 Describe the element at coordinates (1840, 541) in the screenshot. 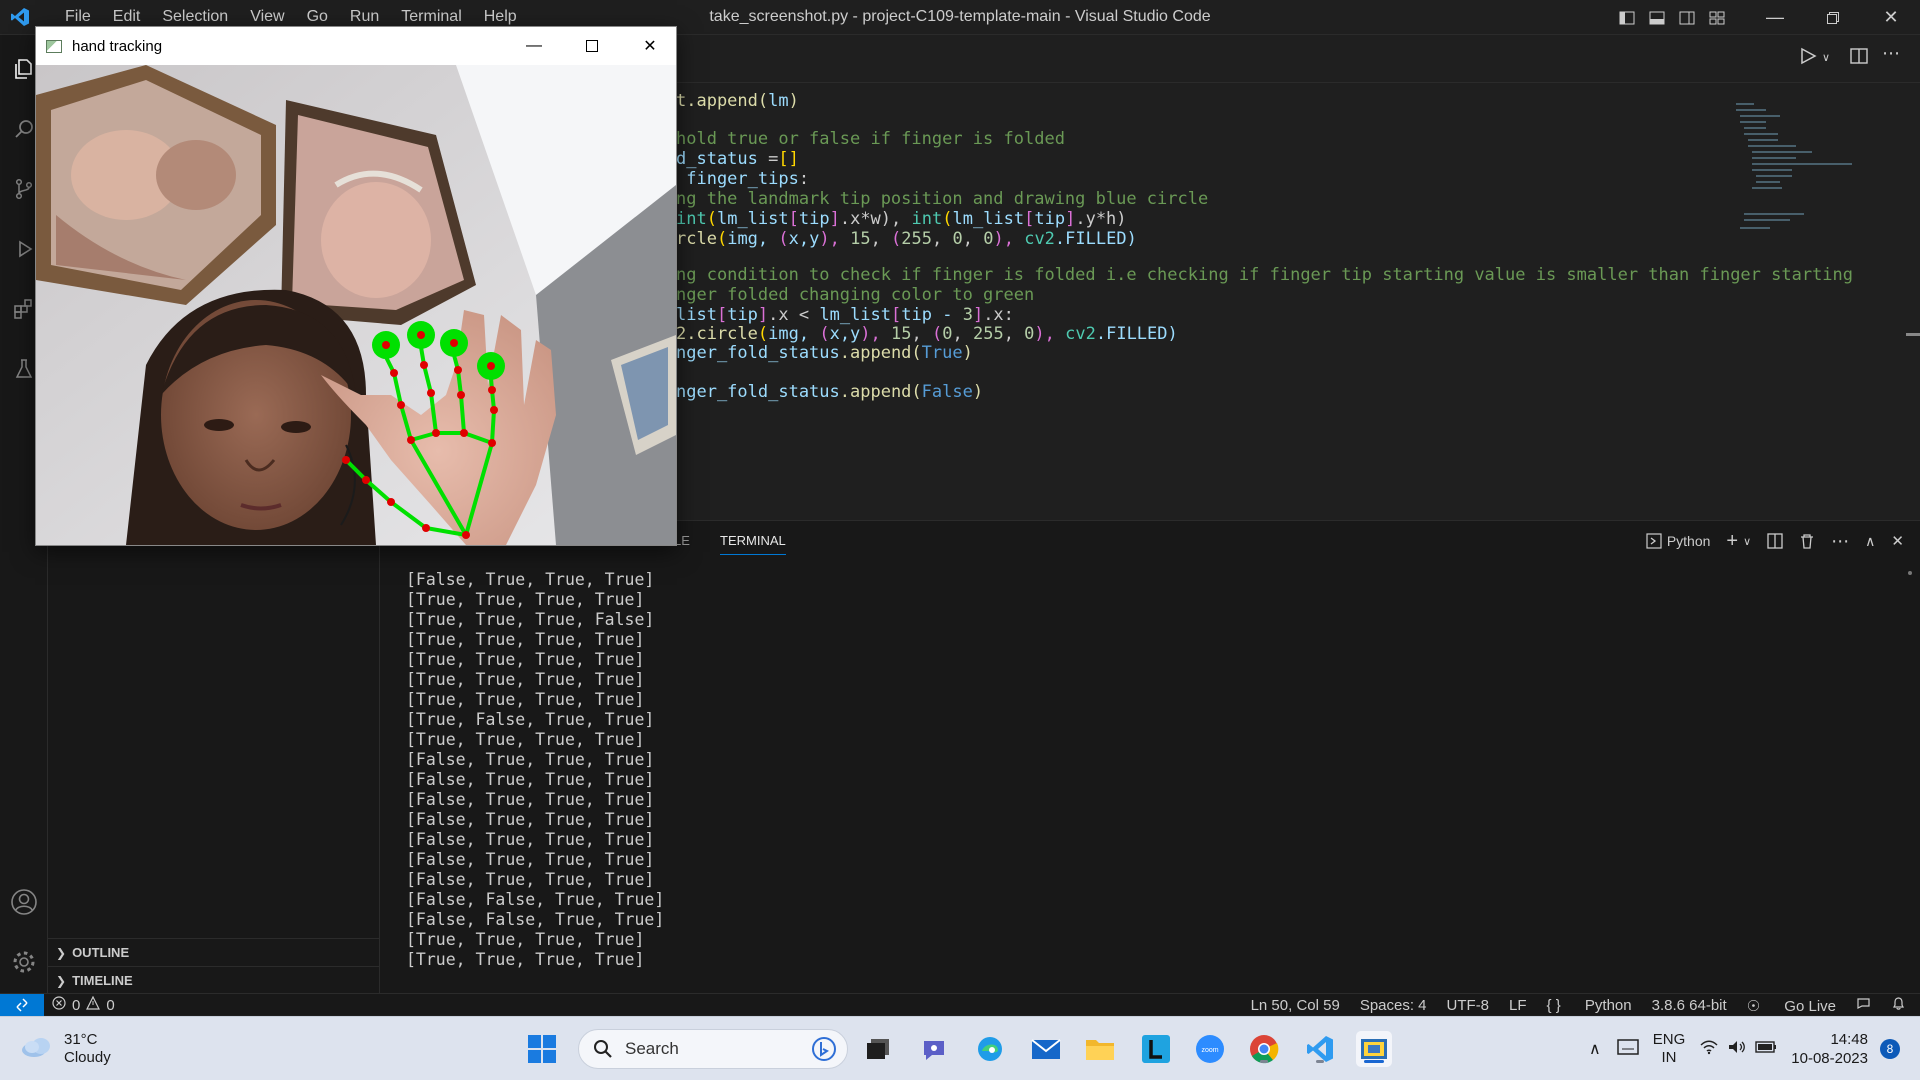

I see `more-panel-actions-icon: ⋯` at that location.